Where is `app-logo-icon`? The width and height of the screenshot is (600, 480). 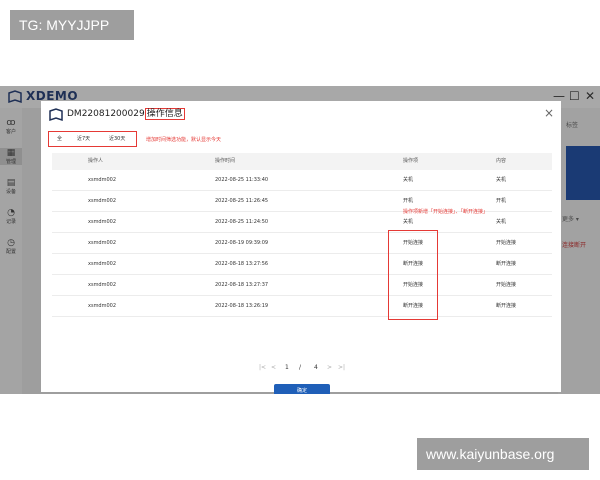 app-logo-icon is located at coordinates (15, 97).